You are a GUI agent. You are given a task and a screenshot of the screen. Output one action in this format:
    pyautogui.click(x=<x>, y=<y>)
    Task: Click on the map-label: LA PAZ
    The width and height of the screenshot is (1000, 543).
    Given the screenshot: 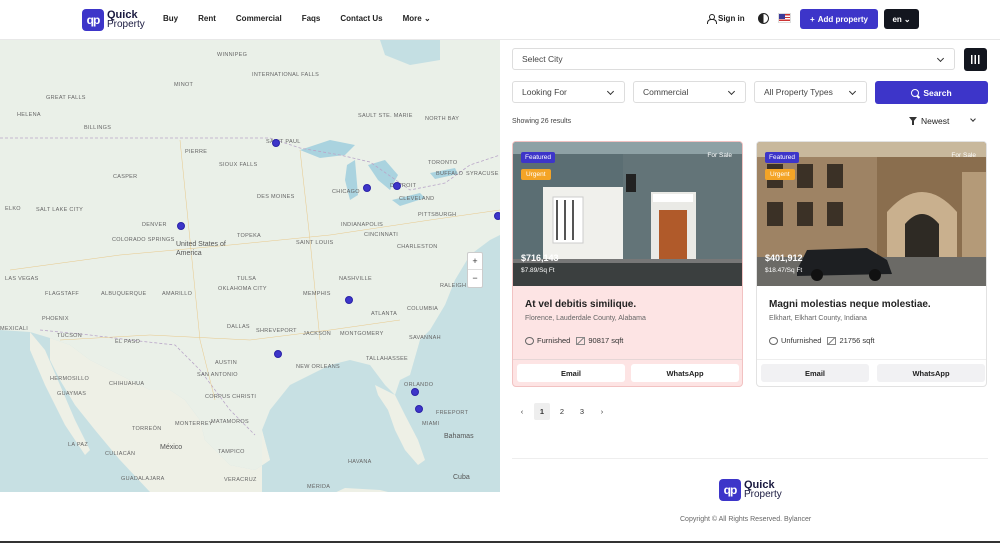 What is the action you would take?
    pyautogui.click(x=78, y=445)
    